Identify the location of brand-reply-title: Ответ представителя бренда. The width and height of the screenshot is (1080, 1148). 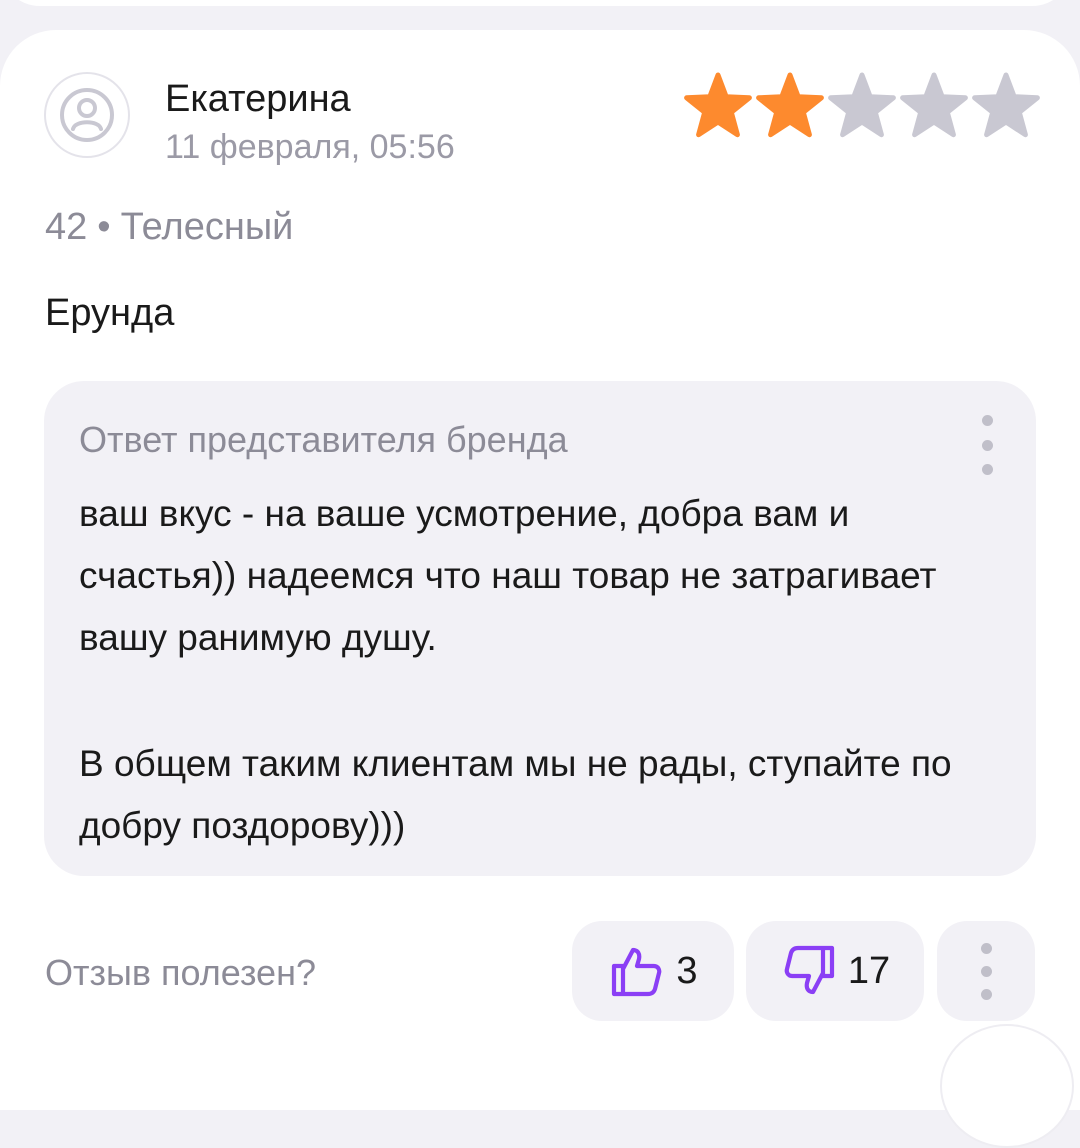
(323, 439).